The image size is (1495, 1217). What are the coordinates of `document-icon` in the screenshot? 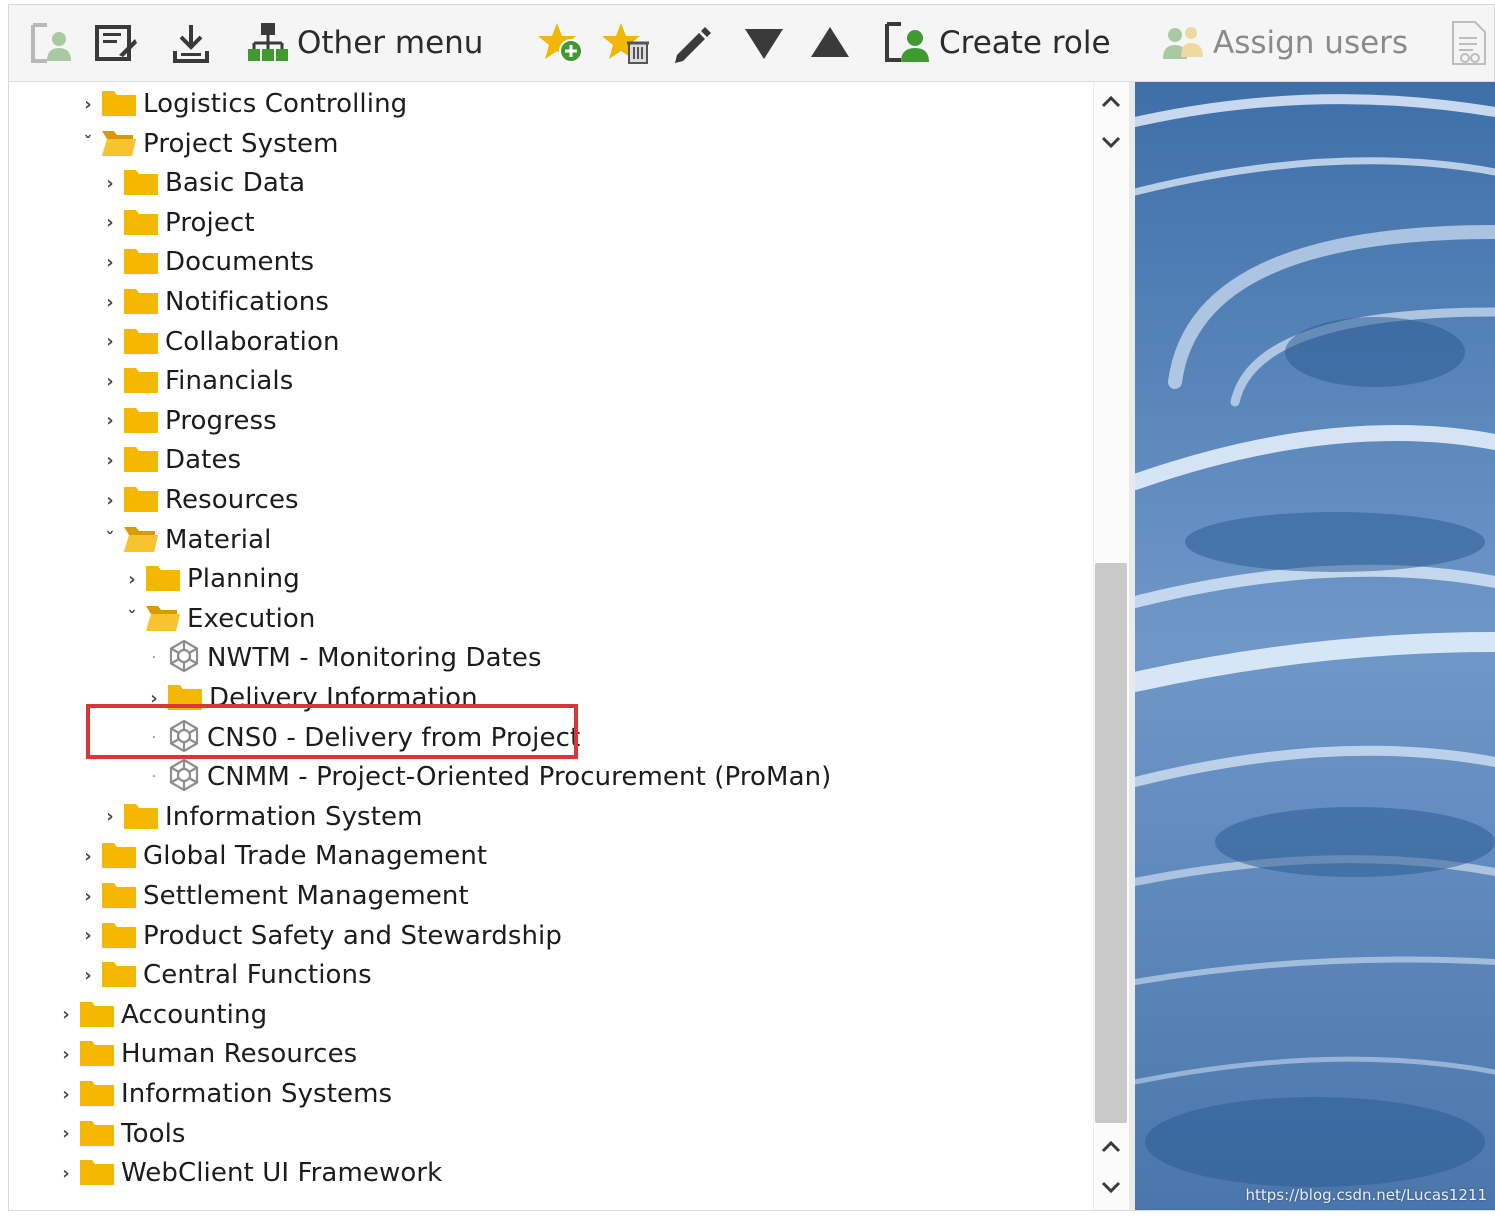 It's located at (1469, 43).